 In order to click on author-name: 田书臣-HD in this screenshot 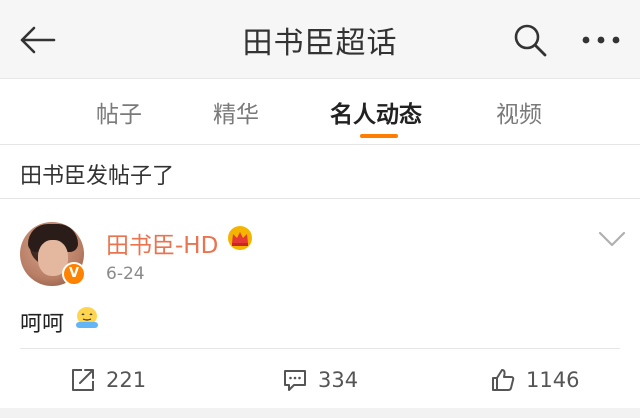, I will do `click(162, 243)`.